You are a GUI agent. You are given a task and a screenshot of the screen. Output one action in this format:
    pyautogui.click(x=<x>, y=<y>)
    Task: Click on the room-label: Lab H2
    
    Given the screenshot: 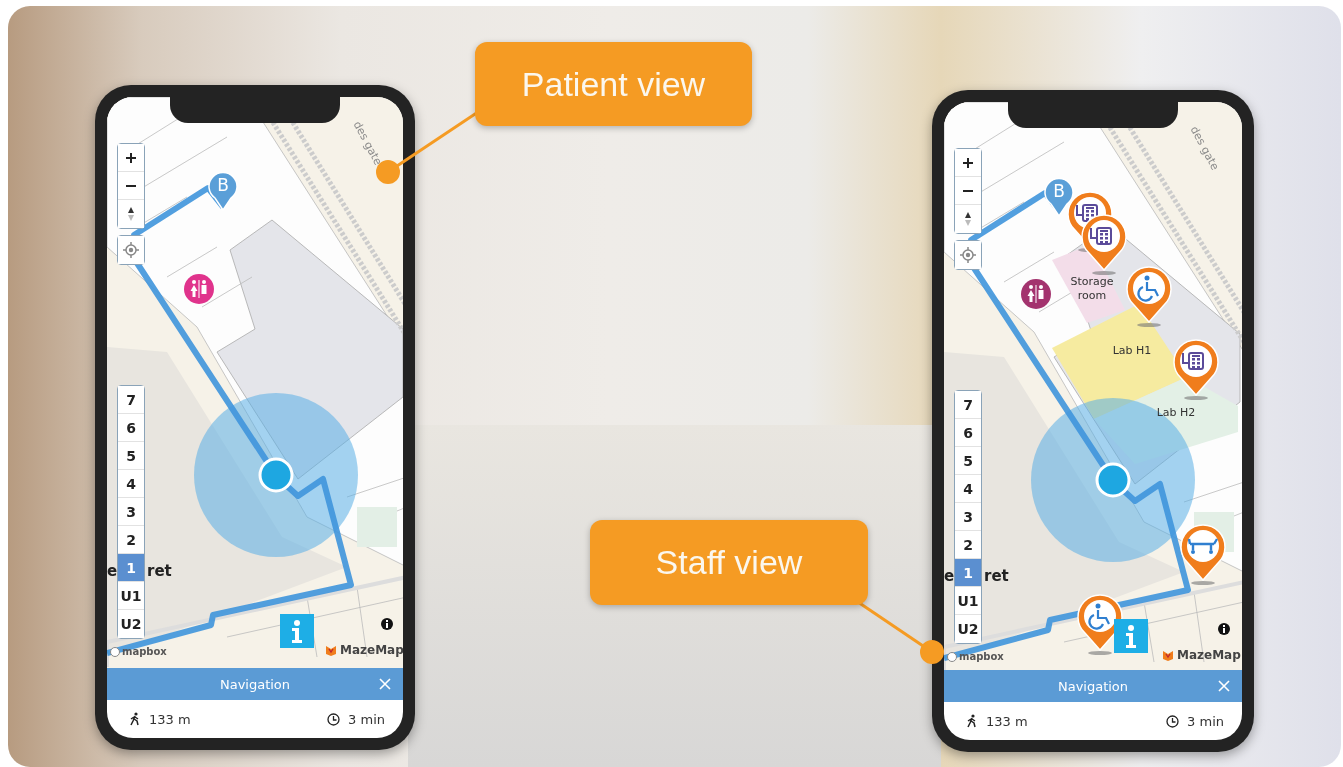 What is the action you would take?
    pyautogui.click(x=1176, y=413)
    